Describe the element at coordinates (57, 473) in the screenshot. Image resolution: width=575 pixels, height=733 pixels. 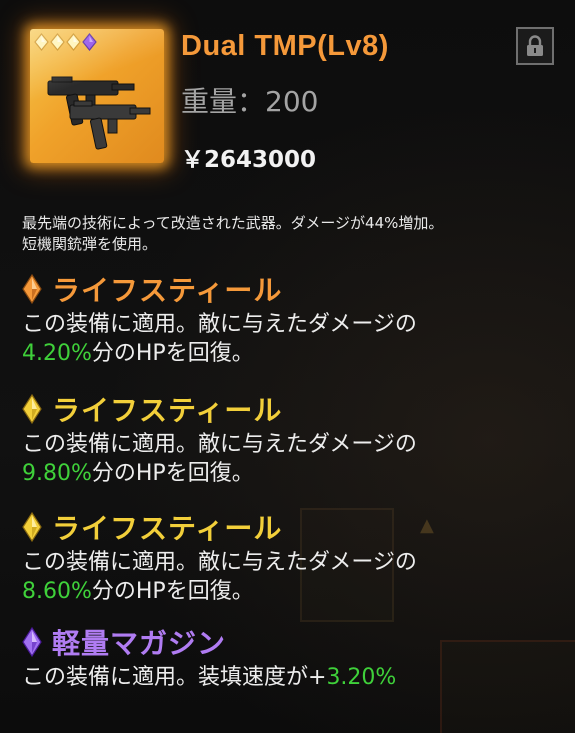
I see `perk-value: 9.80%` at that location.